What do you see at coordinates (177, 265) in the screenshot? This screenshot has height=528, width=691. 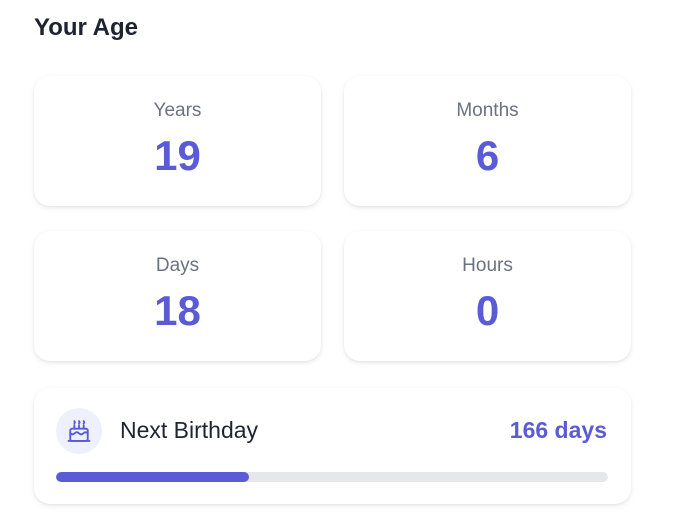 I see `stat-label: Days` at bounding box center [177, 265].